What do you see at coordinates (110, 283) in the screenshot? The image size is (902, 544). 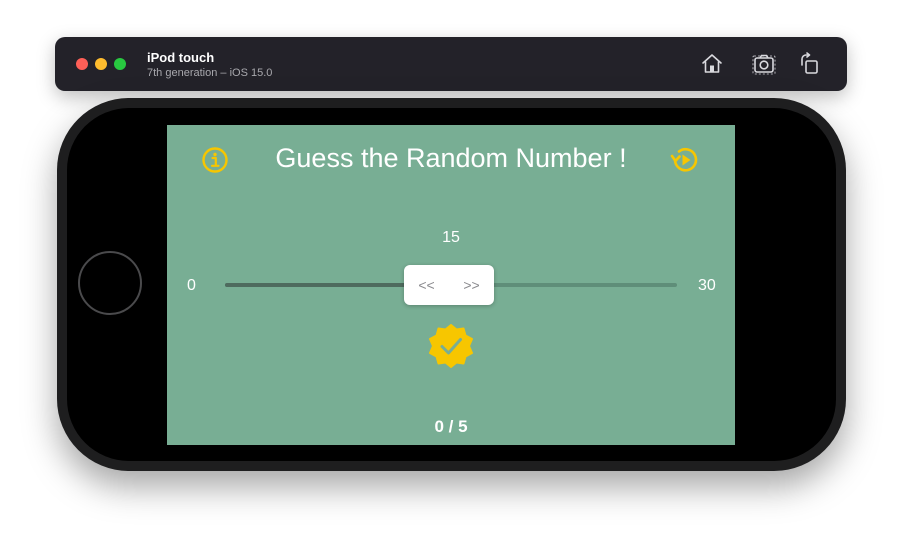 I see `device-home-button` at bounding box center [110, 283].